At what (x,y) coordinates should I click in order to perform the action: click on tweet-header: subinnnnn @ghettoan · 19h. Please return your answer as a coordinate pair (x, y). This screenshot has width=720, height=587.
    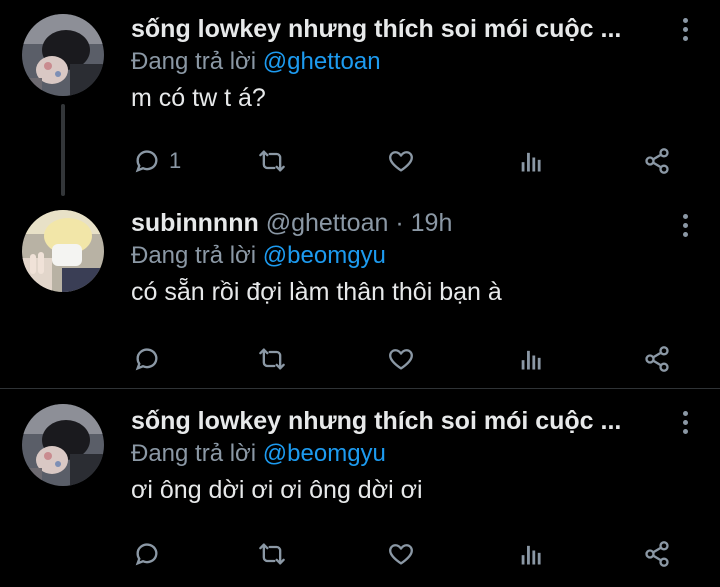
    Looking at the image, I should click on (407, 223).